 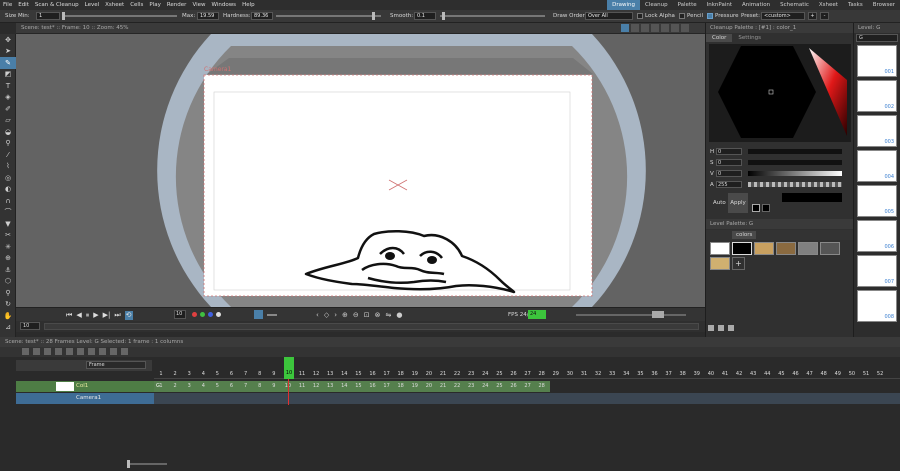 What do you see at coordinates (877, 236) in the screenshot?
I see `level-frame: 006` at bounding box center [877, 236].